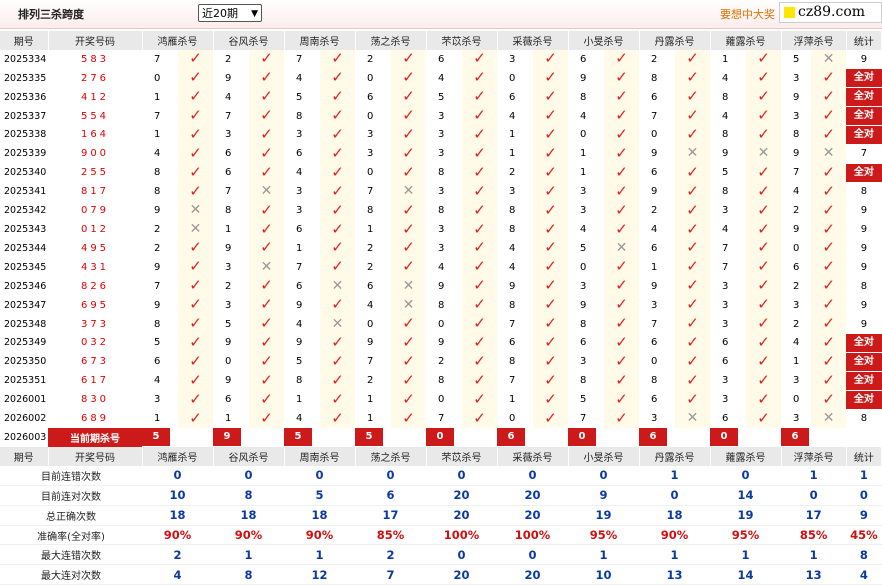 The height and width of the screenshot is (585, 882). I want to click on period-cell: 2026003, so click(25, 437).